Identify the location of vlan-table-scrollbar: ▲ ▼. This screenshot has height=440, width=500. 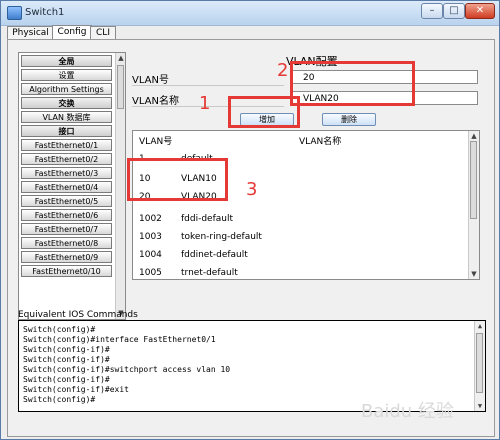
(473, 205).